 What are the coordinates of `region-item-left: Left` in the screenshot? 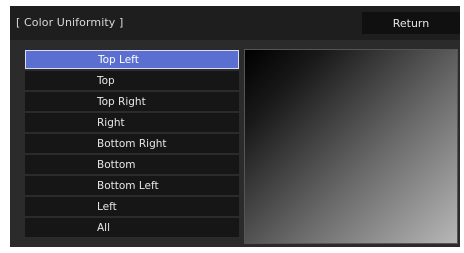 It's located at (132, 206).